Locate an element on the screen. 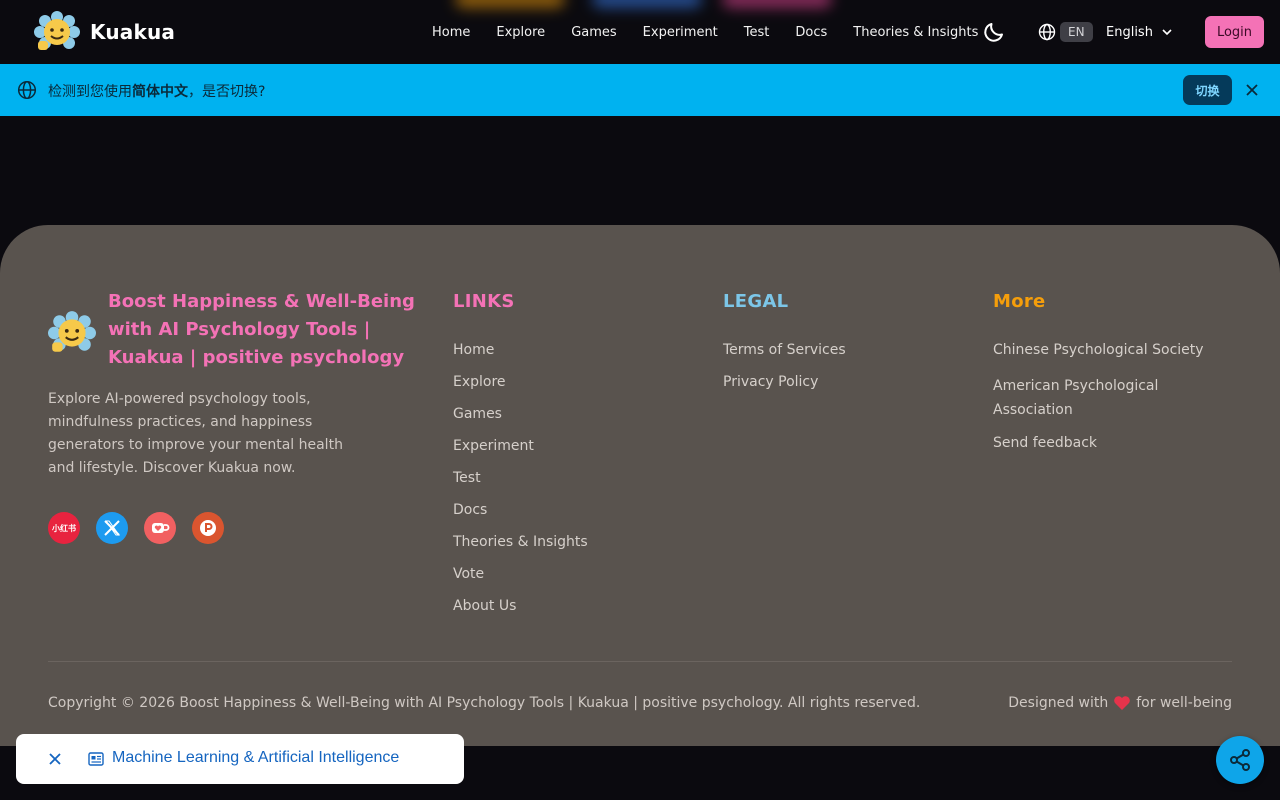 The image size is (1280, 800). footer-link-terms: Terms of Services is located at coordinates (784, 358).